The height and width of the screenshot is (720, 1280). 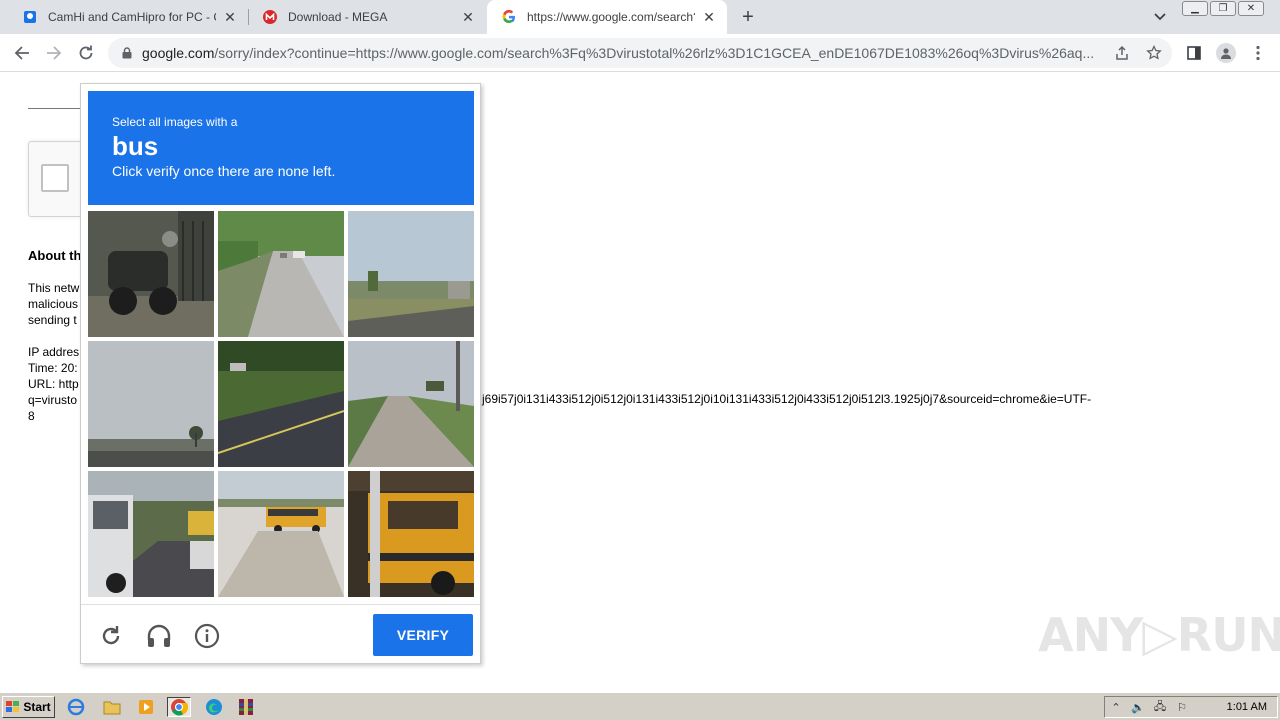 I want to click on captcha-target: bus, so click(x=135, y=146).